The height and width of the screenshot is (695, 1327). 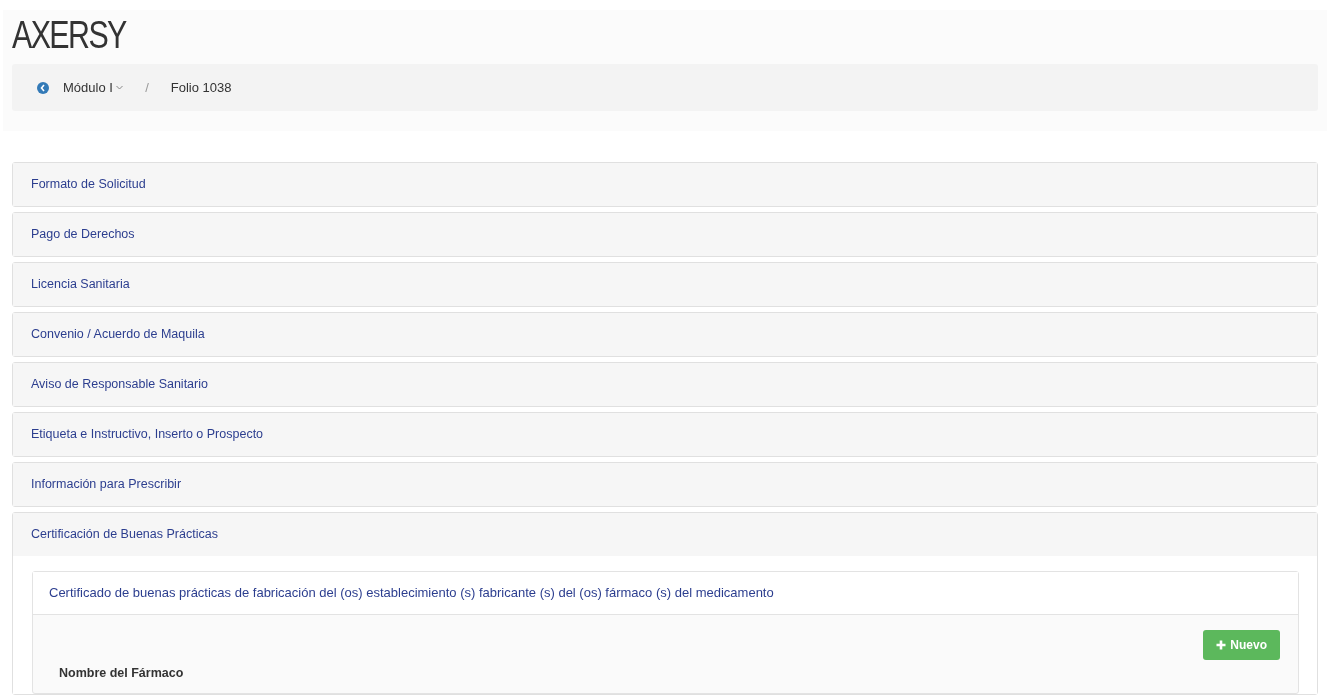 What do you see at coordinates (665, 184) in the screenshot?
I see `accordion-header: Formato de Solicitud` at bounding box center [665, 184].